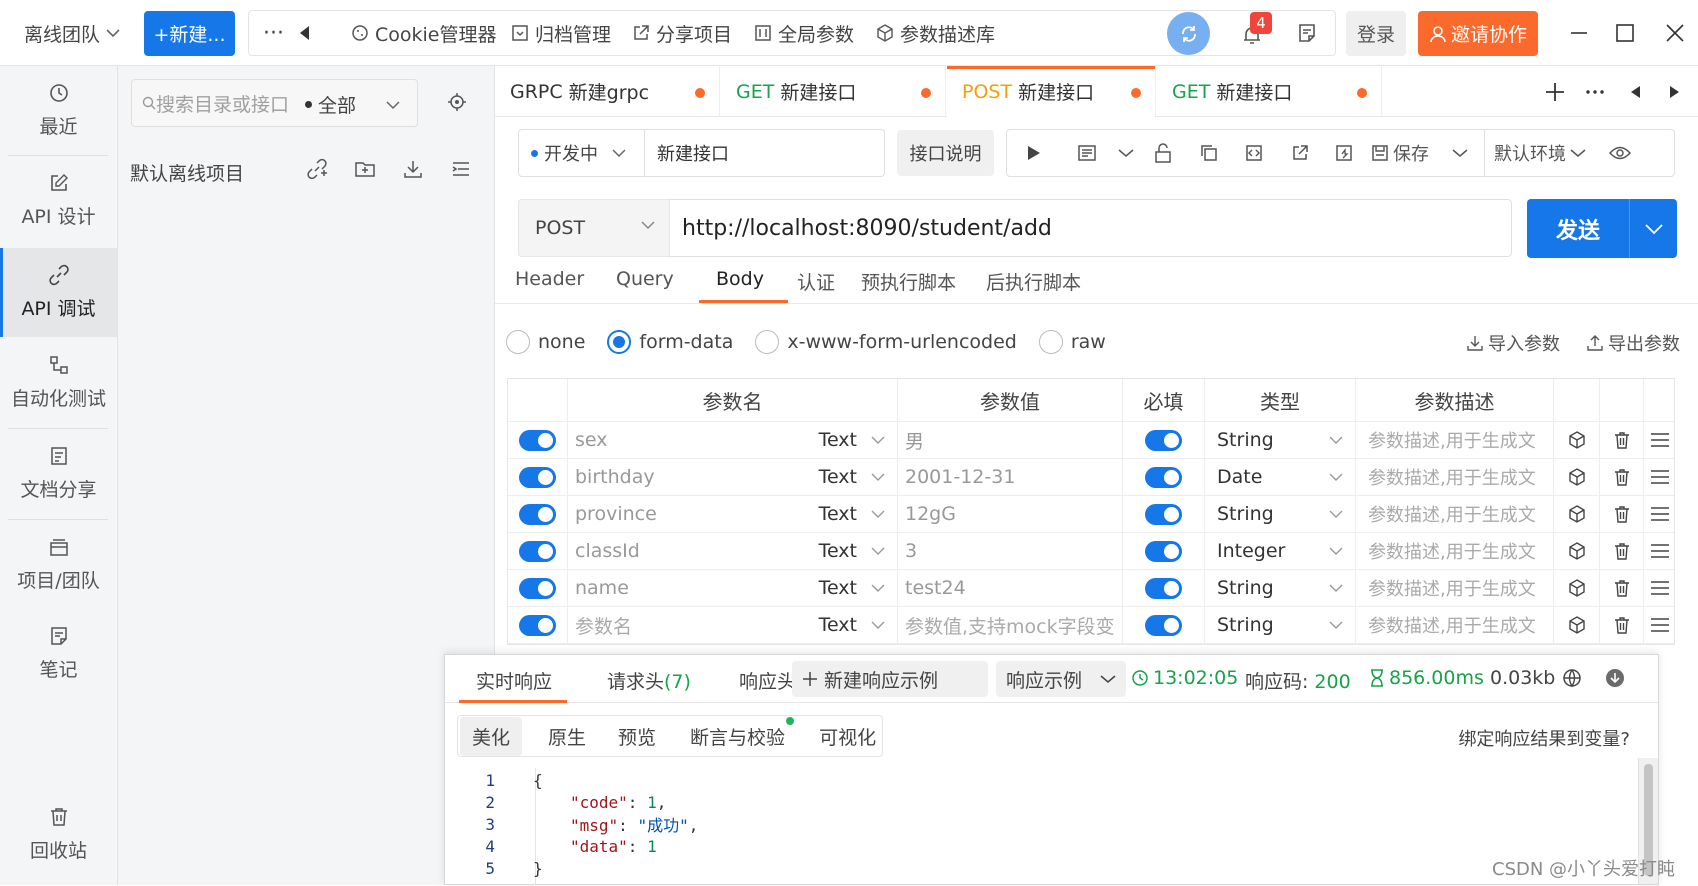 The height and width of the screenshot is (886, 1698). What do you see at coordinates (58, 382) in the screenshot?
I see `nav-auto-test: 自动化测试` at bounding box center [58, 382].